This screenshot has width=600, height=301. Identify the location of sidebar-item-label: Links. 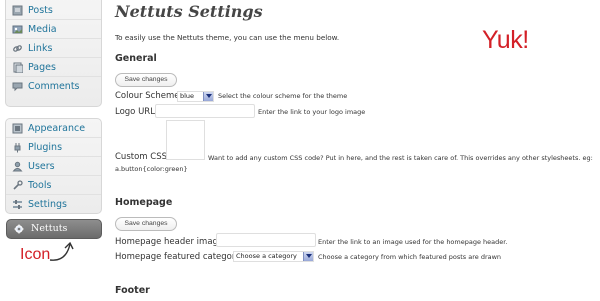
(40, 48).